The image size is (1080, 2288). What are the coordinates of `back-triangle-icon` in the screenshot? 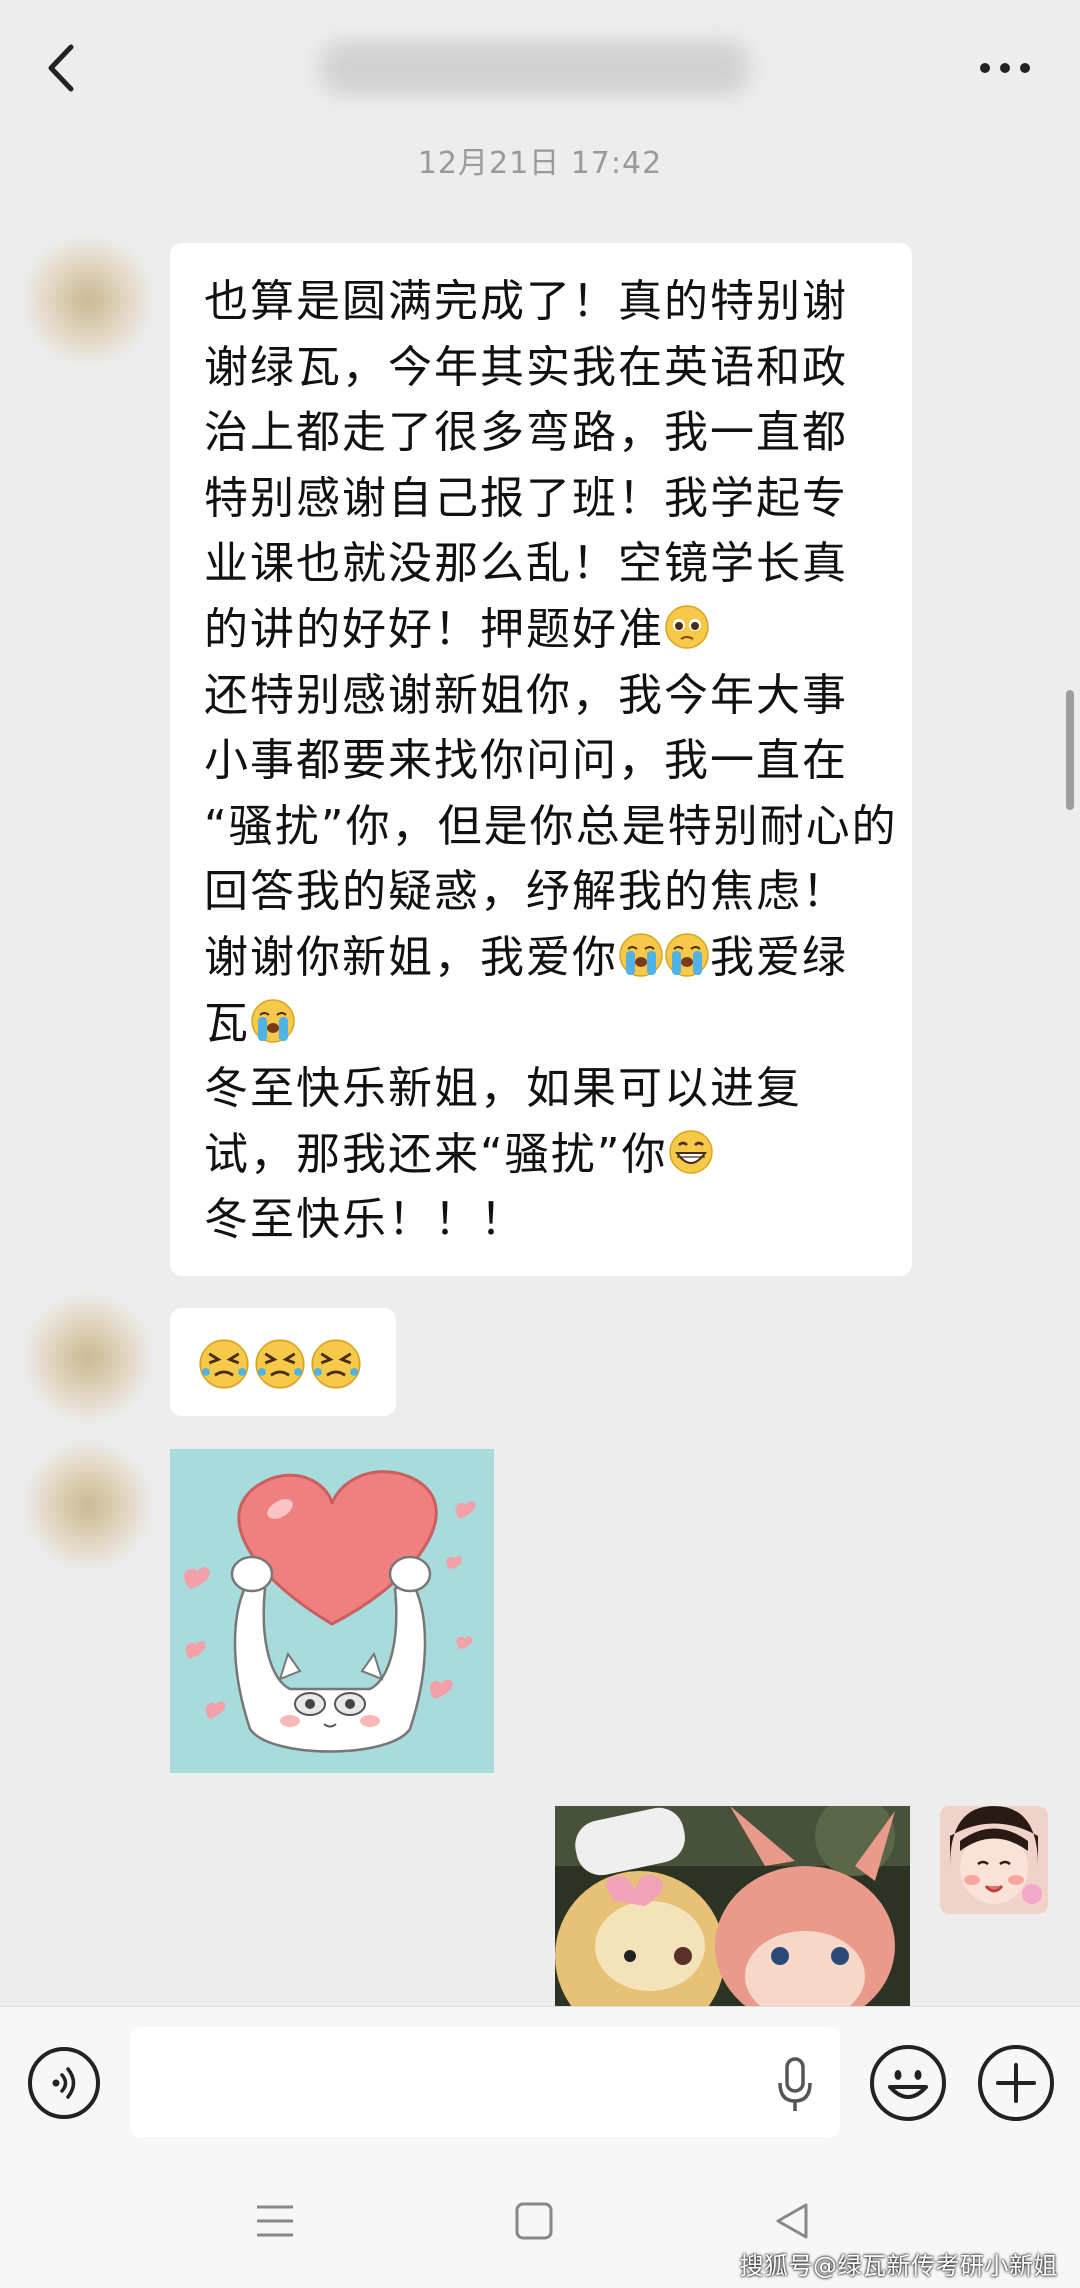 It's located at (792, 2221).